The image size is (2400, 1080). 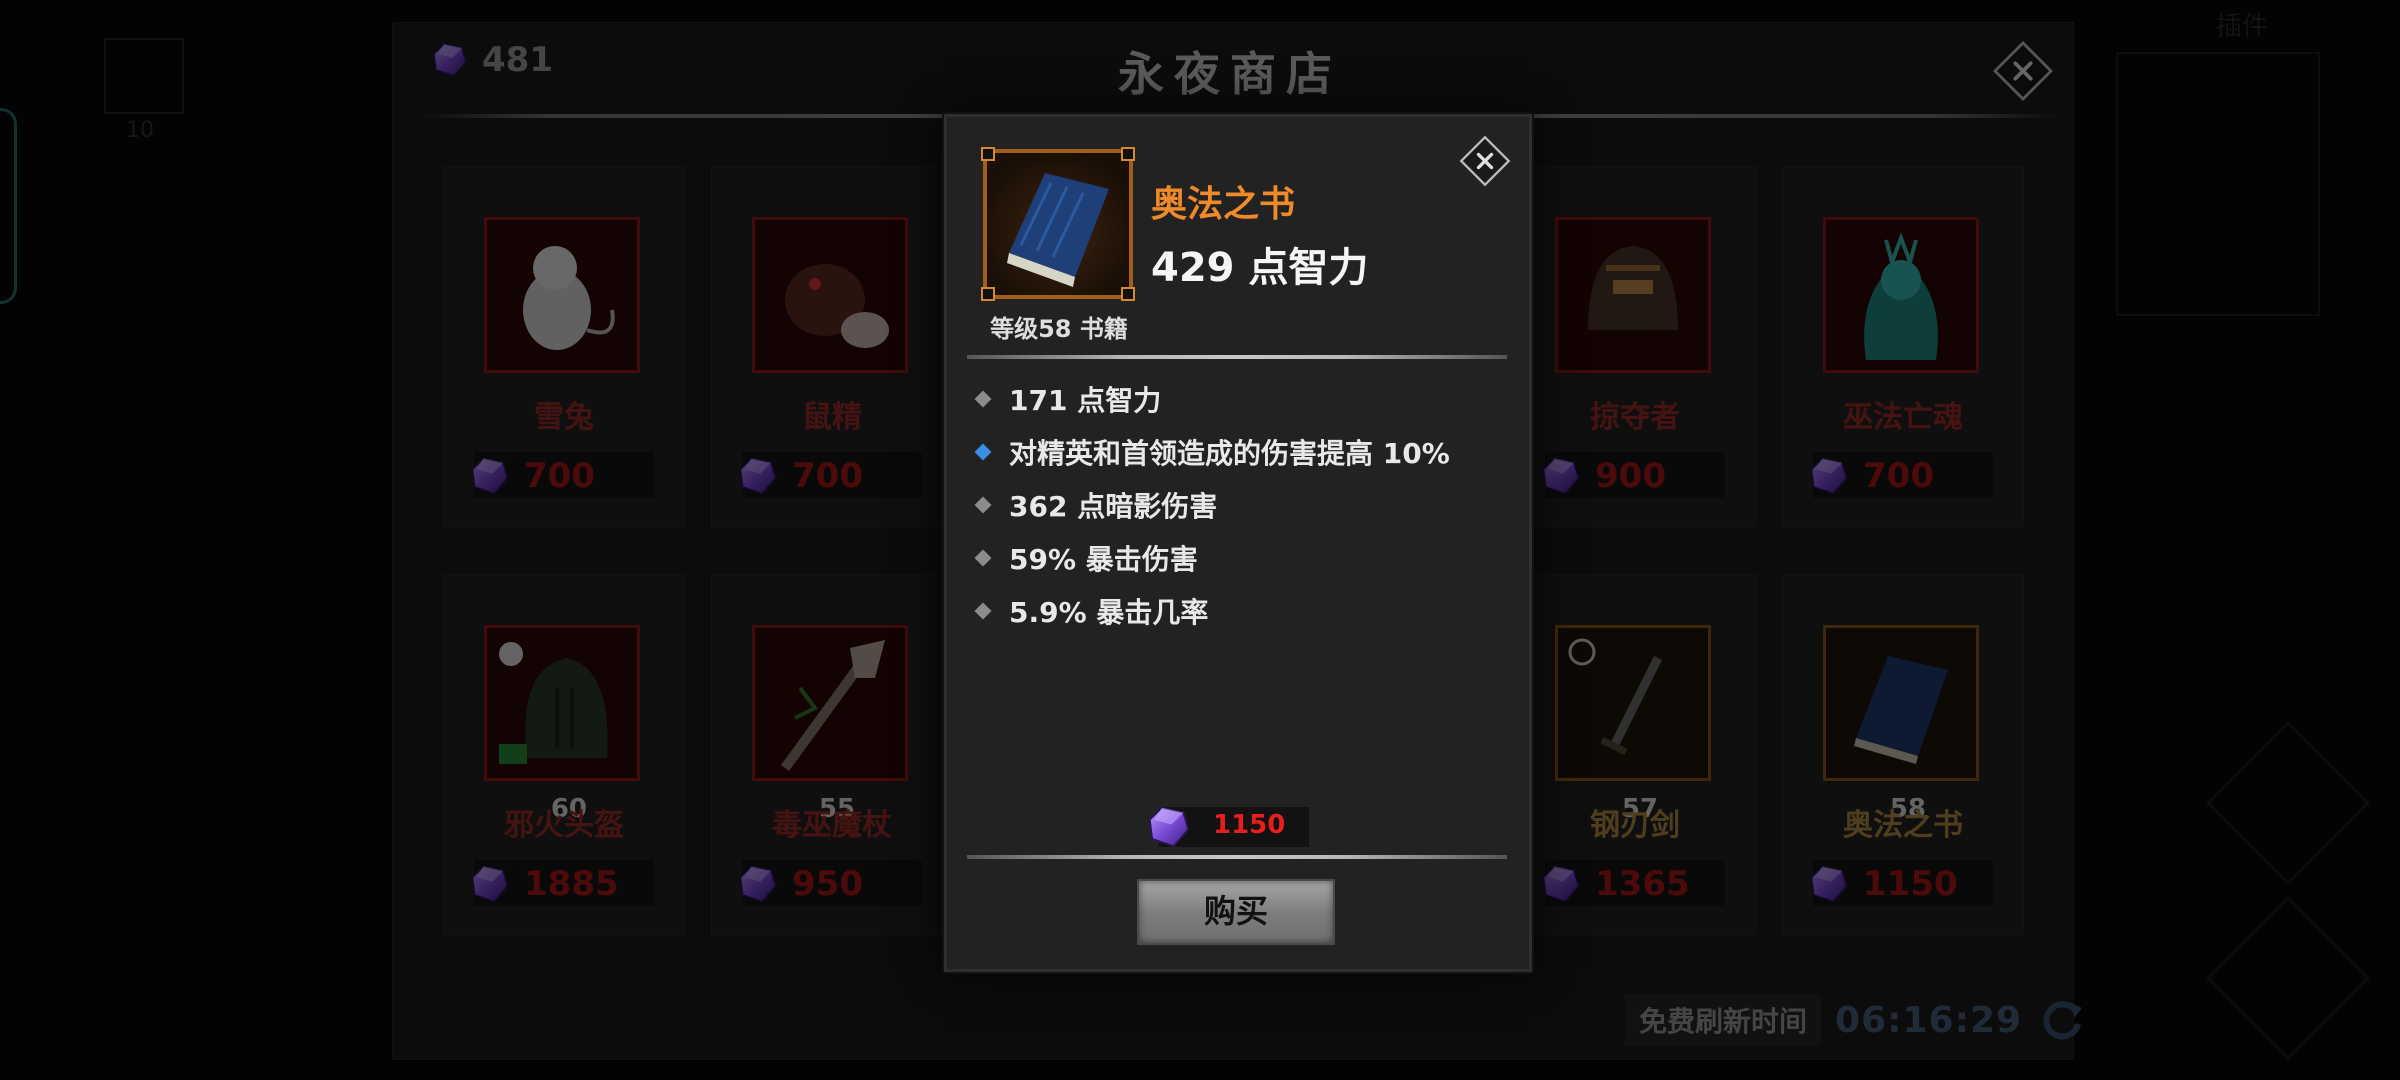 I want to click on refresh-time: 06:16:29, so click(x=1929, y=1020).